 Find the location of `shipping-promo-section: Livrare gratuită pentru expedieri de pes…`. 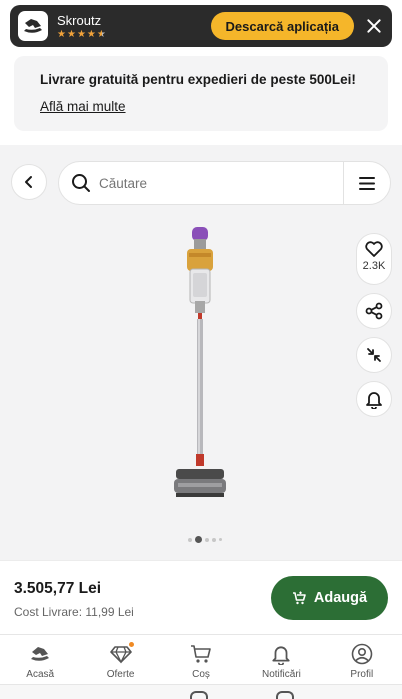

shipping-promo-section: Livrare gratuită pentru expedieri de pes… is located at coordinates (201, 97).